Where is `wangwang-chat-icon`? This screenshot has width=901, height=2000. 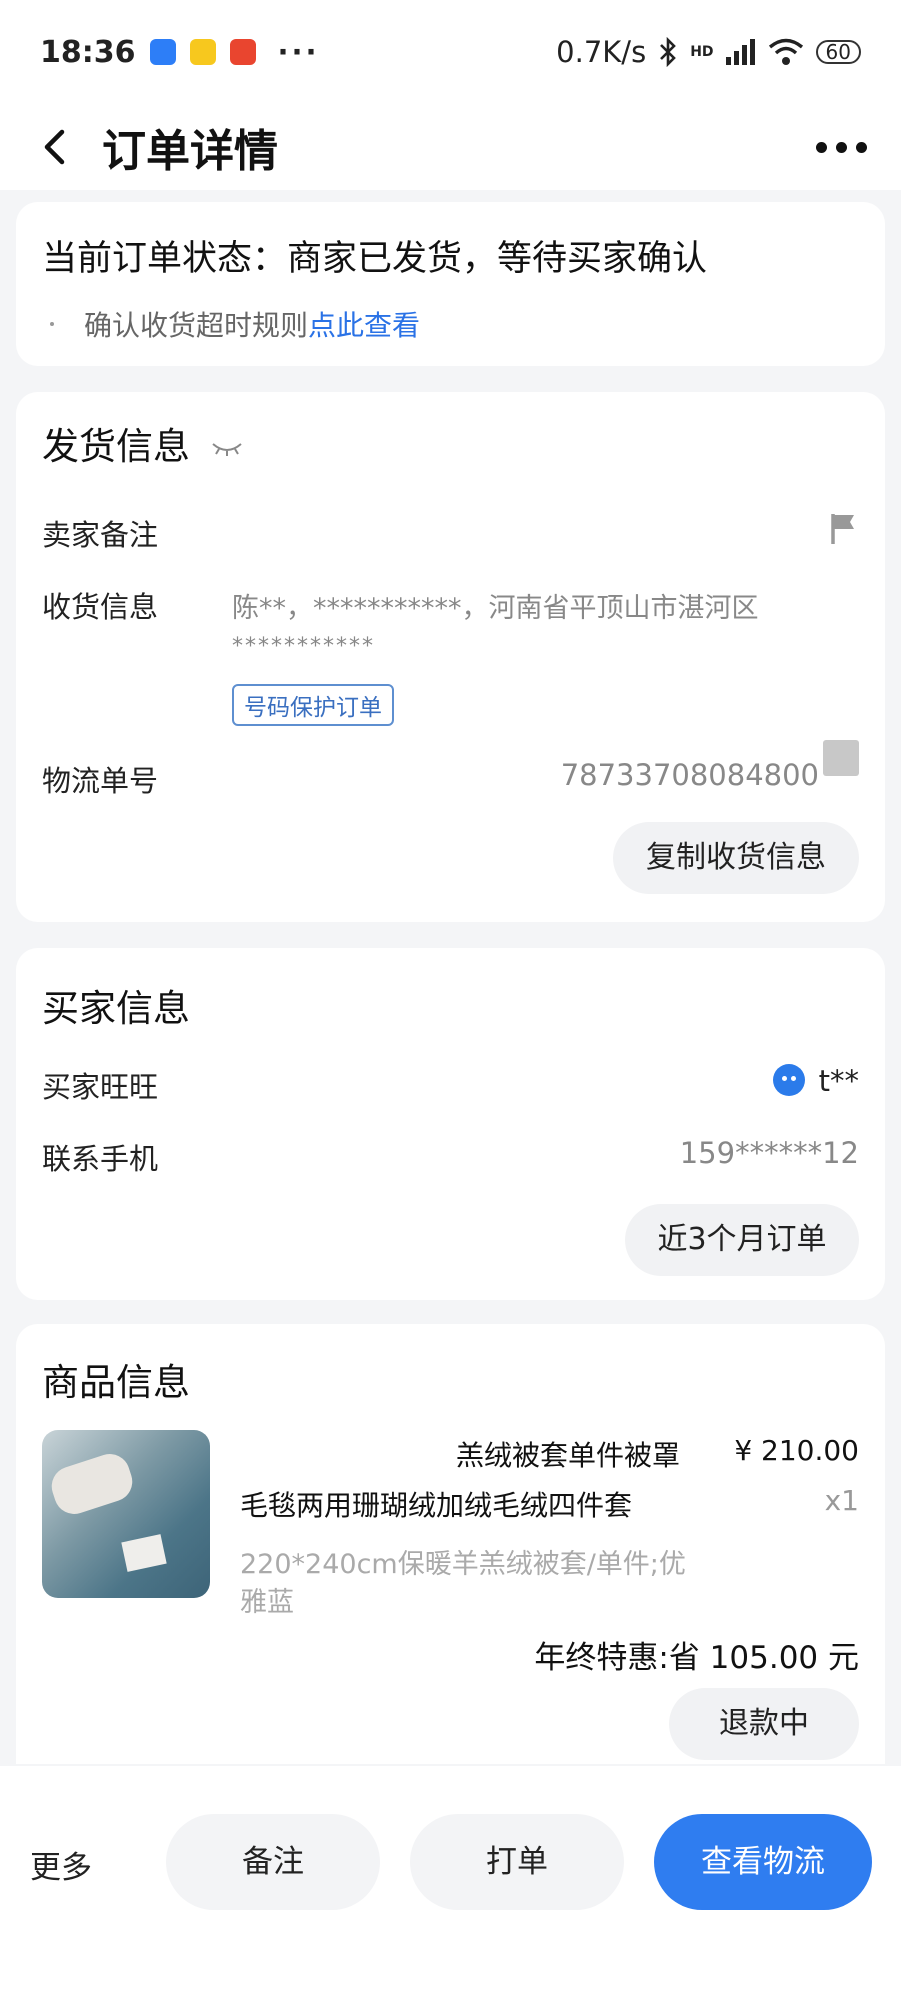 wangwang-chat-icon is located at coordinates (789, 1080).